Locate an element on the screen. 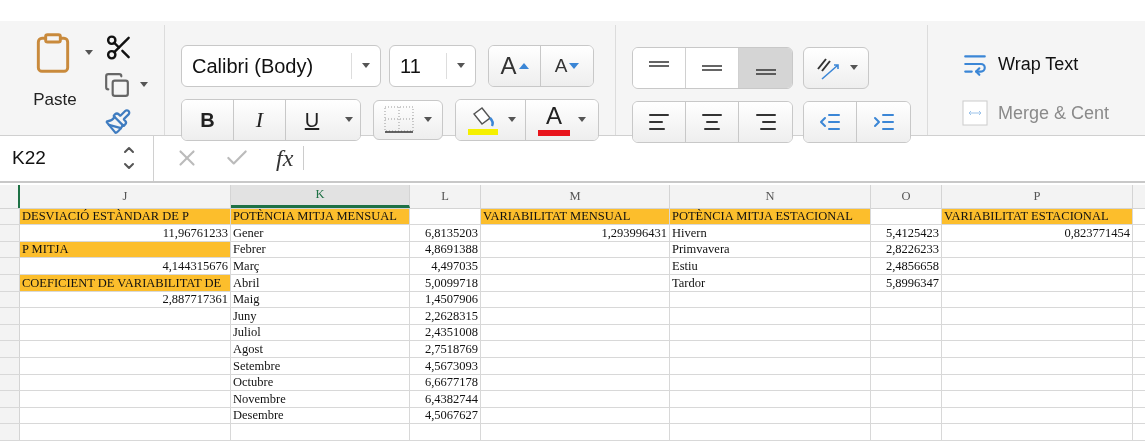  bold-button: B is located at coordinates (208, 119).